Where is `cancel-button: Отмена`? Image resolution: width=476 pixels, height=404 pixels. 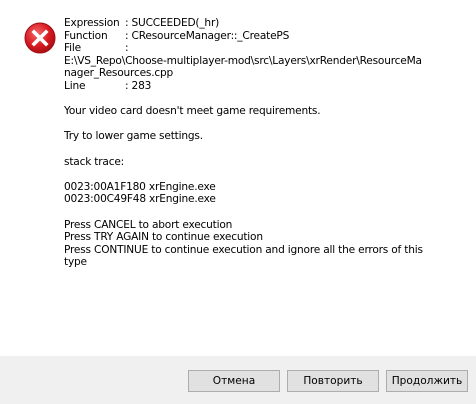 cancel-button: Отмена is located at coordinates (234, 381).